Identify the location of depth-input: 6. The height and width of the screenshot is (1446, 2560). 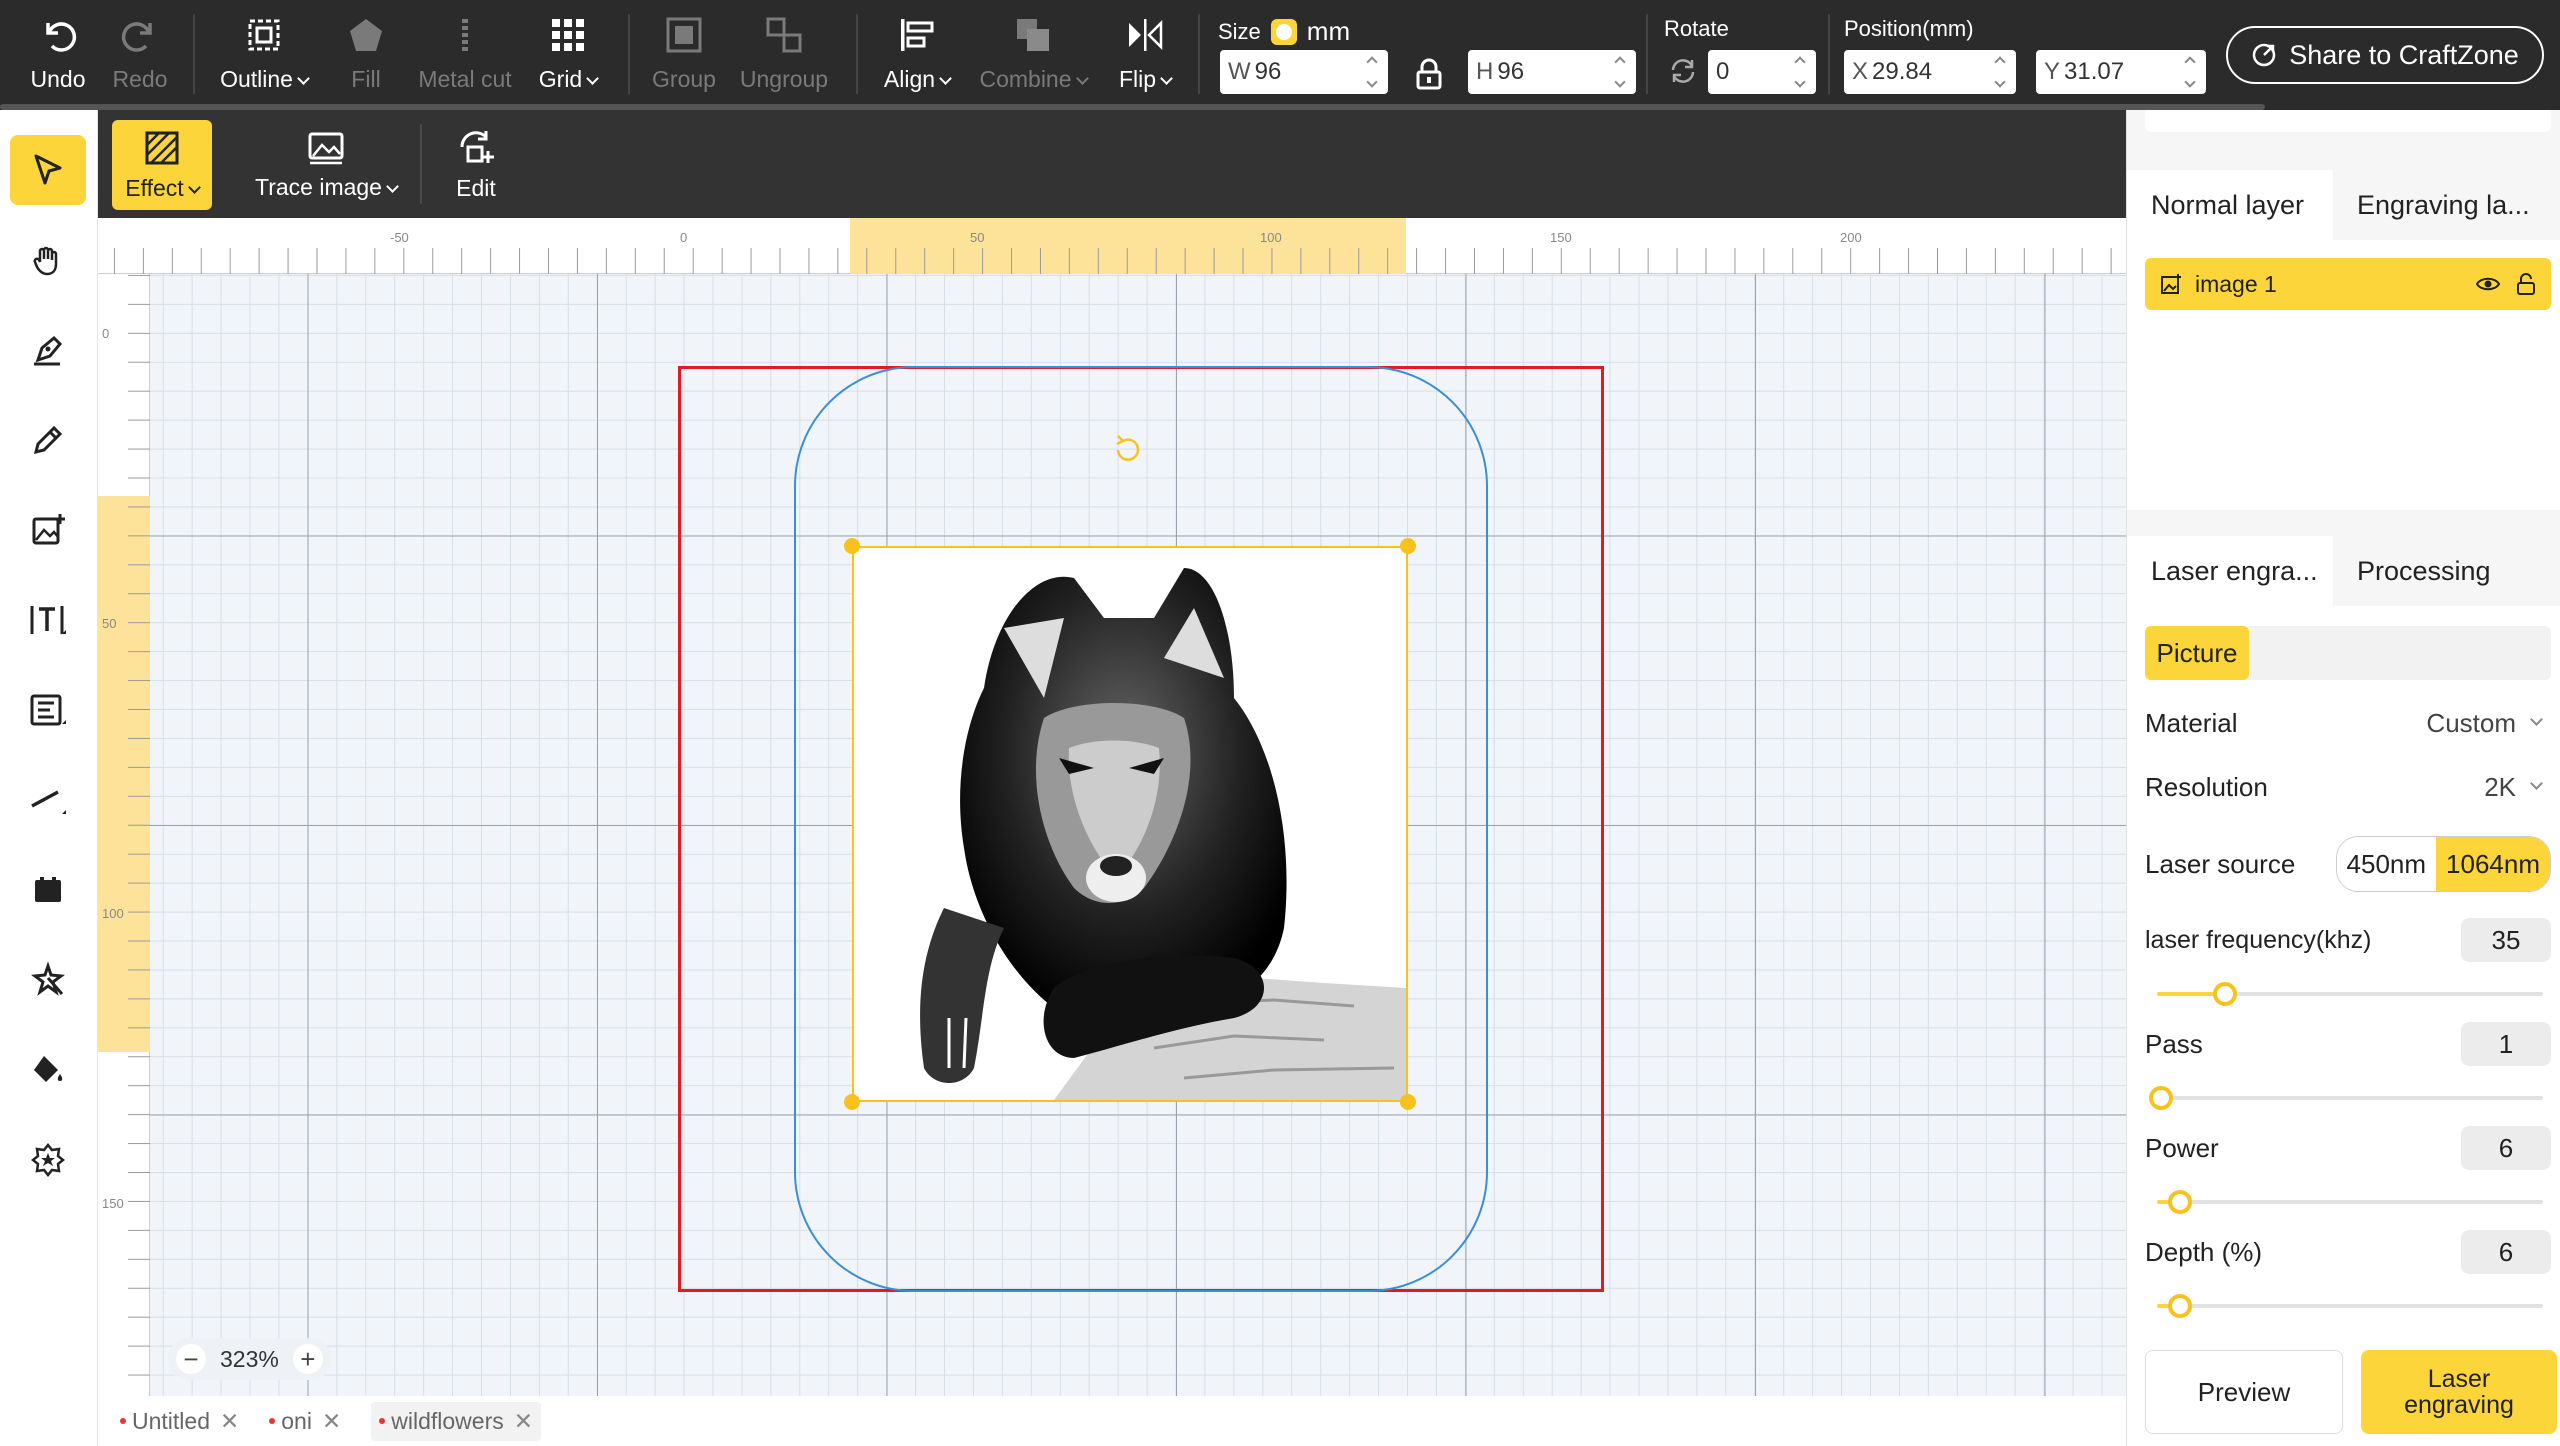
(2506, 1252).